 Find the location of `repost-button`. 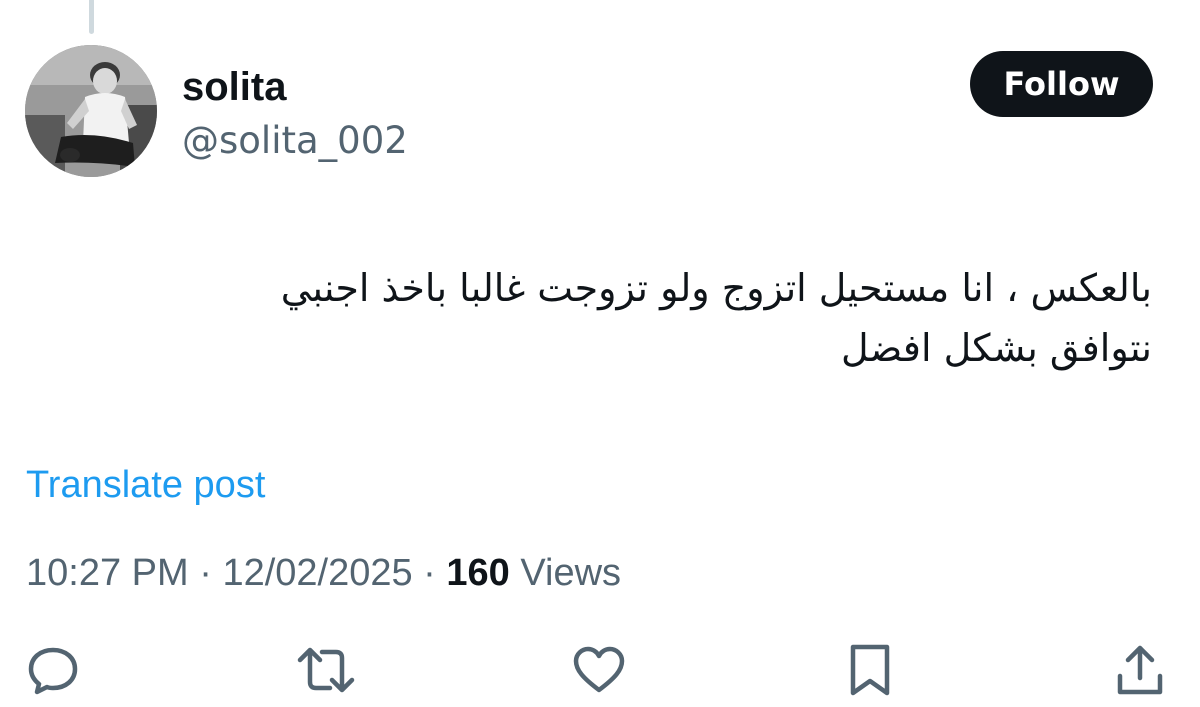

repost-button is located at coordinates (326, 670).